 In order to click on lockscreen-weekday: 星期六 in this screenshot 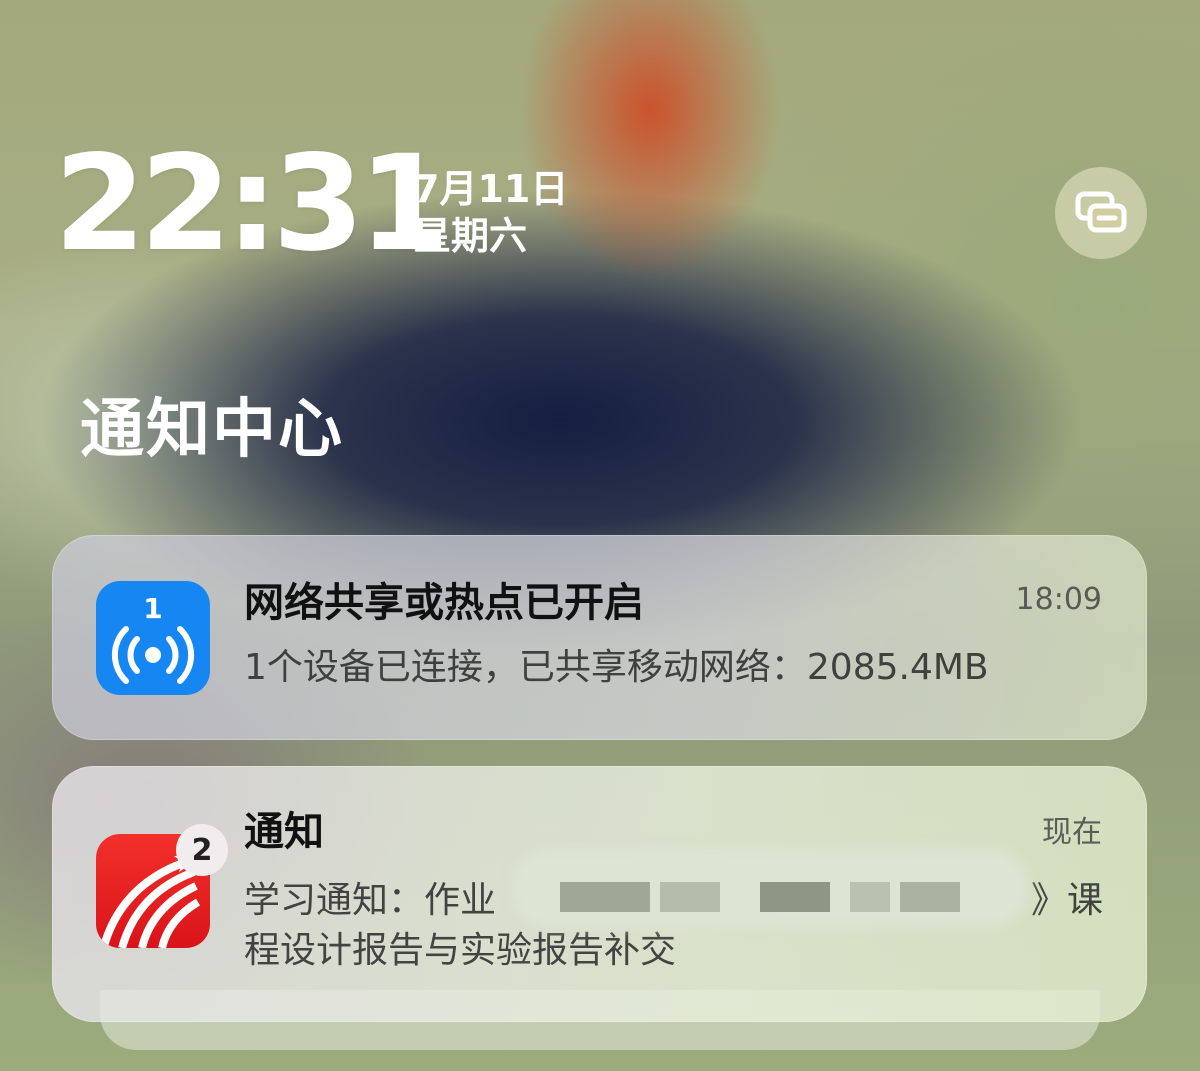, I will do `click(470, 236)`.